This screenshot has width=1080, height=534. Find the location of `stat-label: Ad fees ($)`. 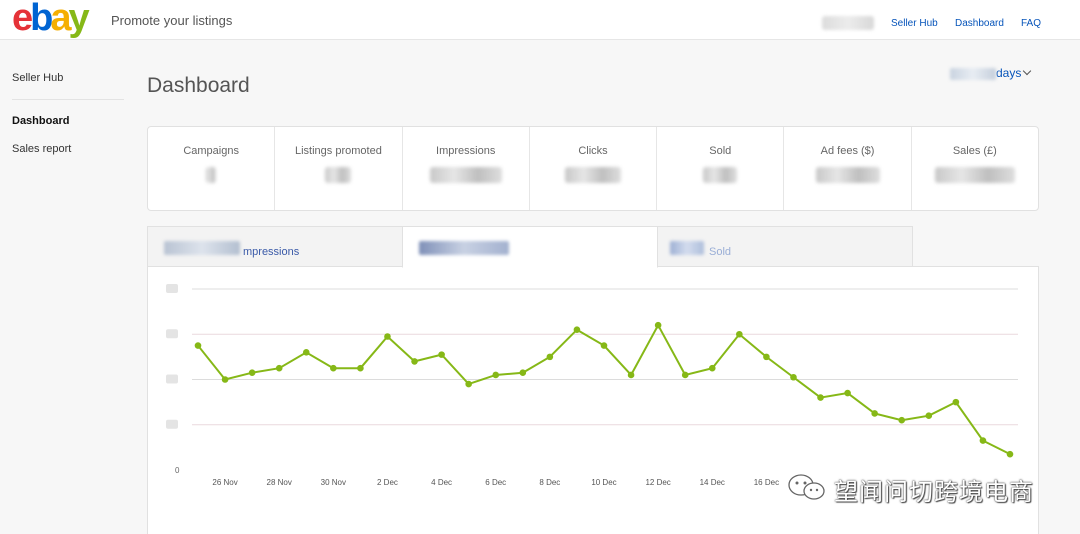

stat-label: Ad fees ($) is located at coordinates (847, 151).